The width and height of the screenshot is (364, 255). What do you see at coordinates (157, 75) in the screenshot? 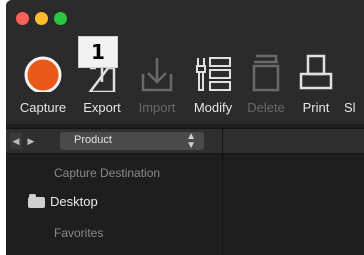
I see `import-icon` at bounding box center [157, 75].